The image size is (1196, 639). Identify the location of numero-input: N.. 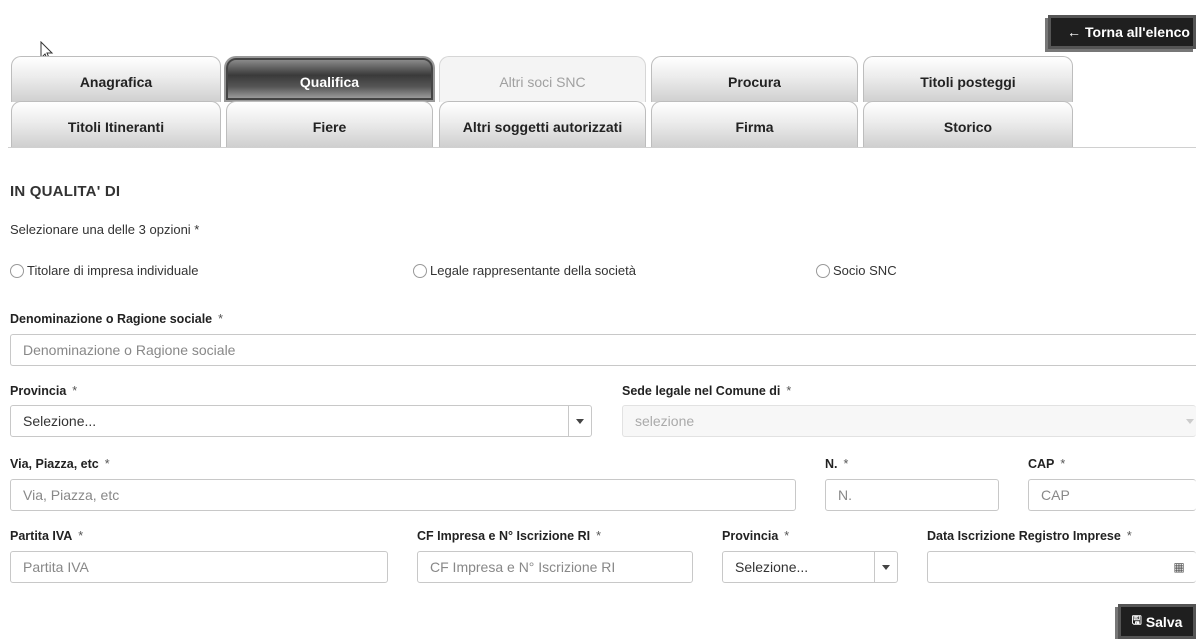
(912, 495).